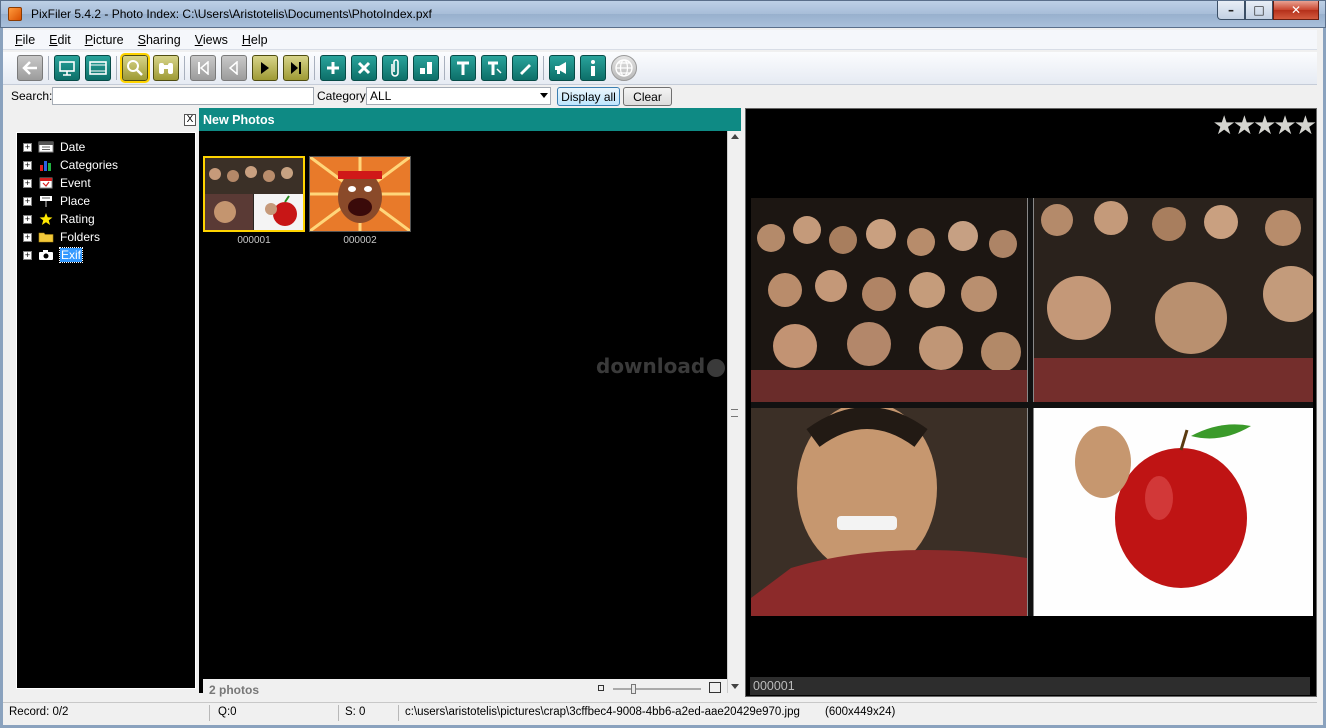 This screenshot has height=728, width=1326. Describe the element at coordinates (660, 40) in the screenshot. I see `menu-bar: File Edit Picture Sharing Views Help` at that location.